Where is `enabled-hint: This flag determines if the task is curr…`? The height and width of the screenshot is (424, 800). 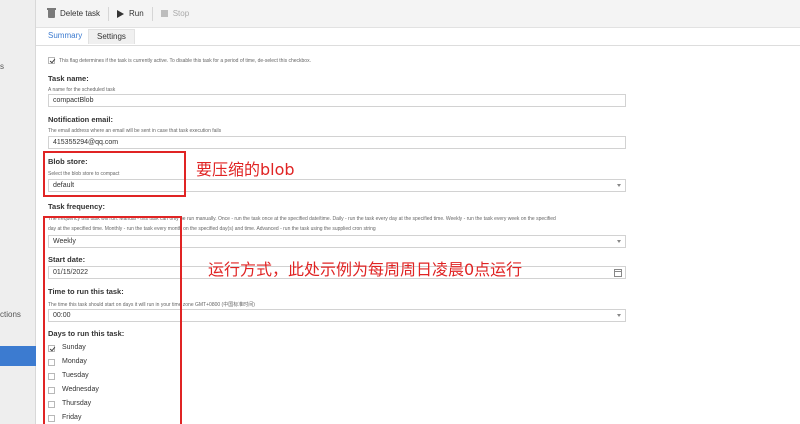
enabled-hint: This flag determines if the task is curr… is located at coordinates (185, 61).